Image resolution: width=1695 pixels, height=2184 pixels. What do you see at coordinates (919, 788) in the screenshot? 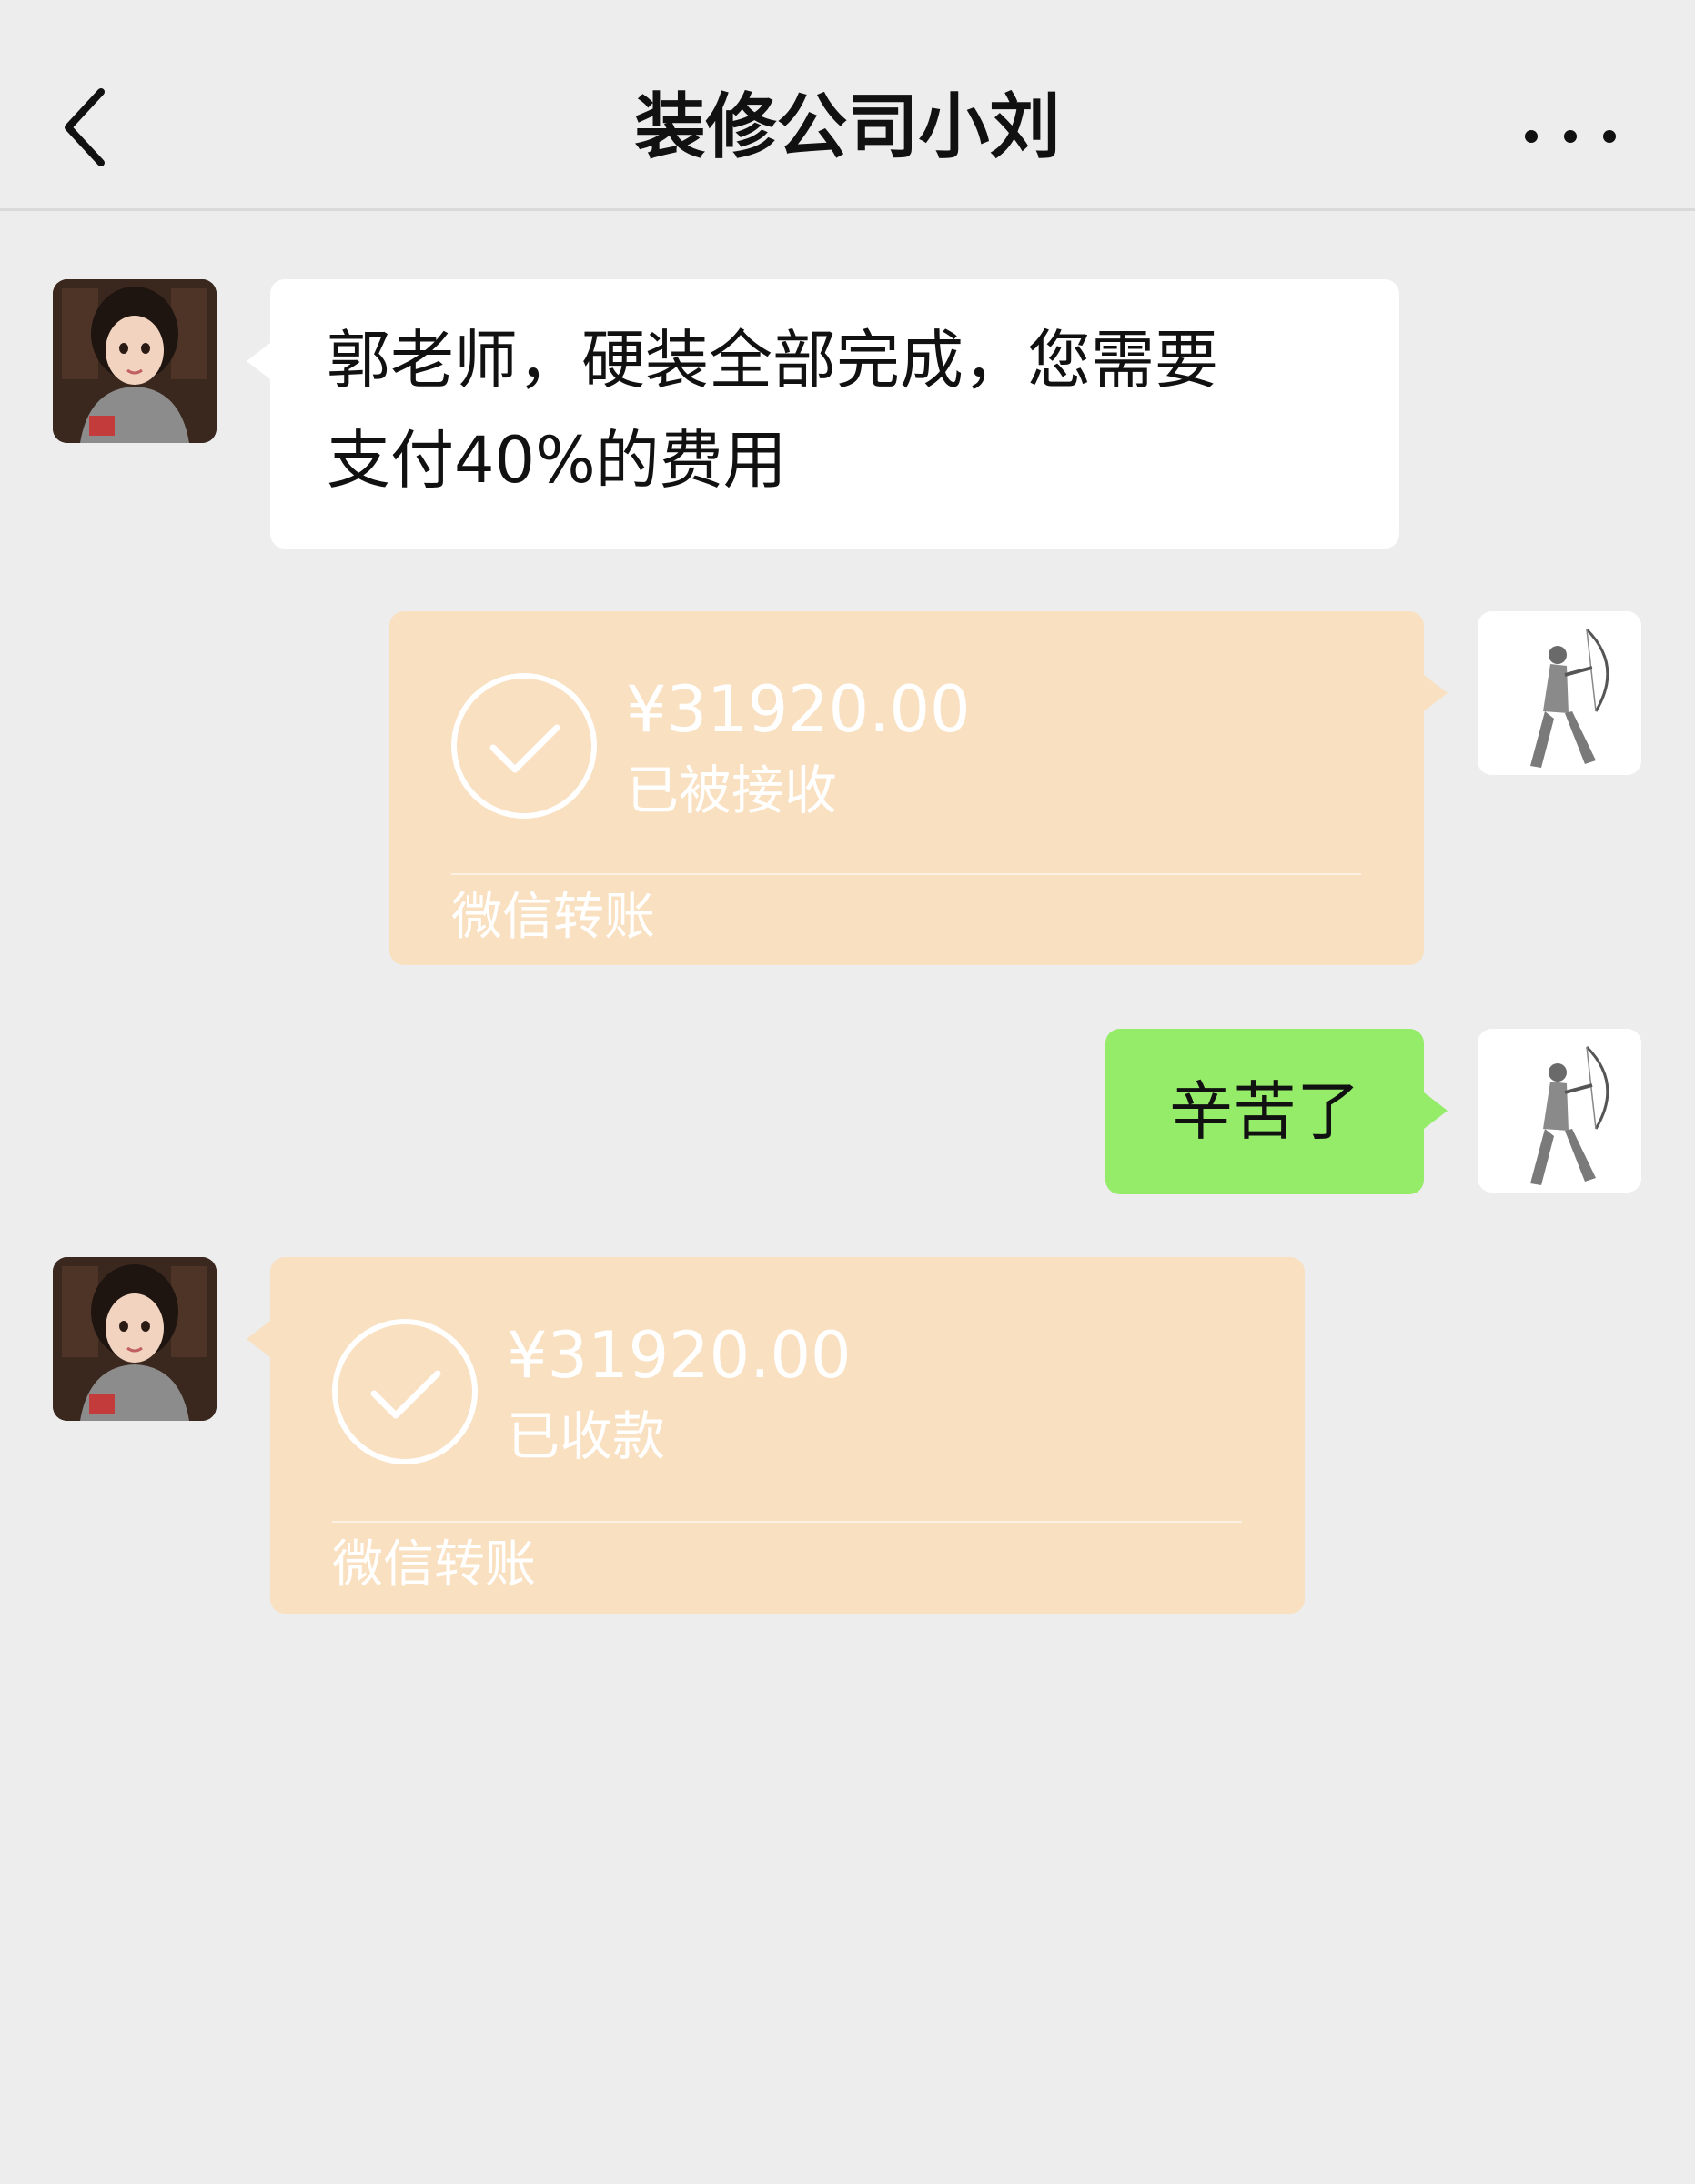
I see `transfer-bubble: ¥31920.00 已被接收 微信转账` at bounding box center [919, 788].